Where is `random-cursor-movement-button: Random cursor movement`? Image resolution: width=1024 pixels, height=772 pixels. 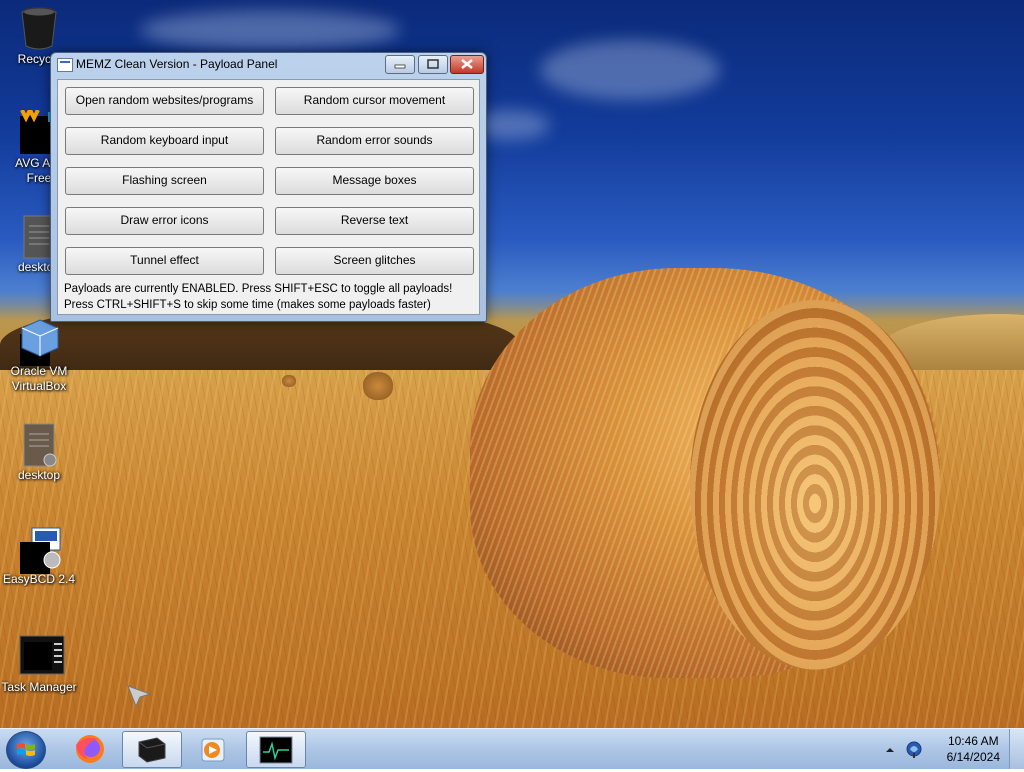 random-cursor-movement-button: Random cursor movement is located at coordinates (374, 101).